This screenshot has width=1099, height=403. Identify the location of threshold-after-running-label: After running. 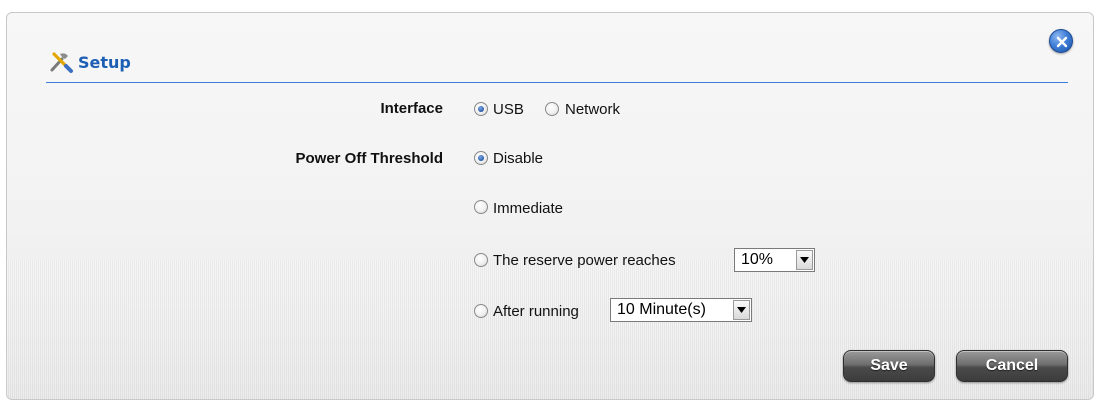
(536, 311).